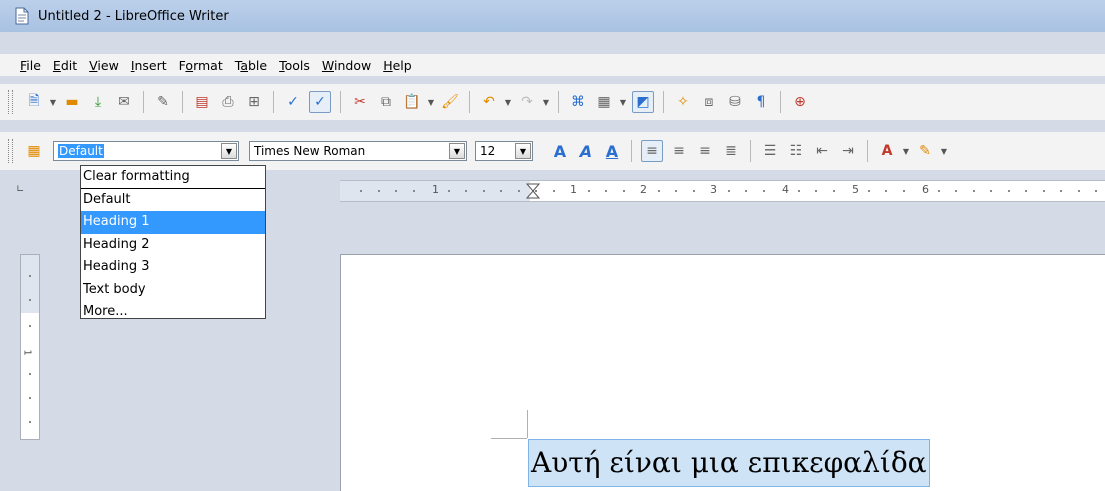 Image resolution: width=1105 pixels, height=491 pixels. What do you see at coordinates (346, 65) in the screenshot?
I see `menu-item-7: Window` at bounding box center [346, 65].